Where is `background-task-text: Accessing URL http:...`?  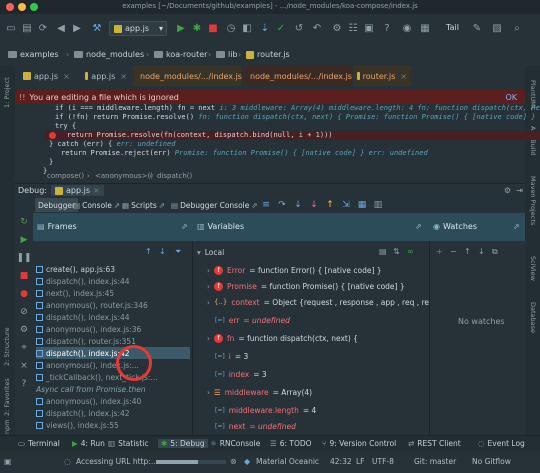
background-task-text: Accessing URL http:... is located at coordinates (117, 461).